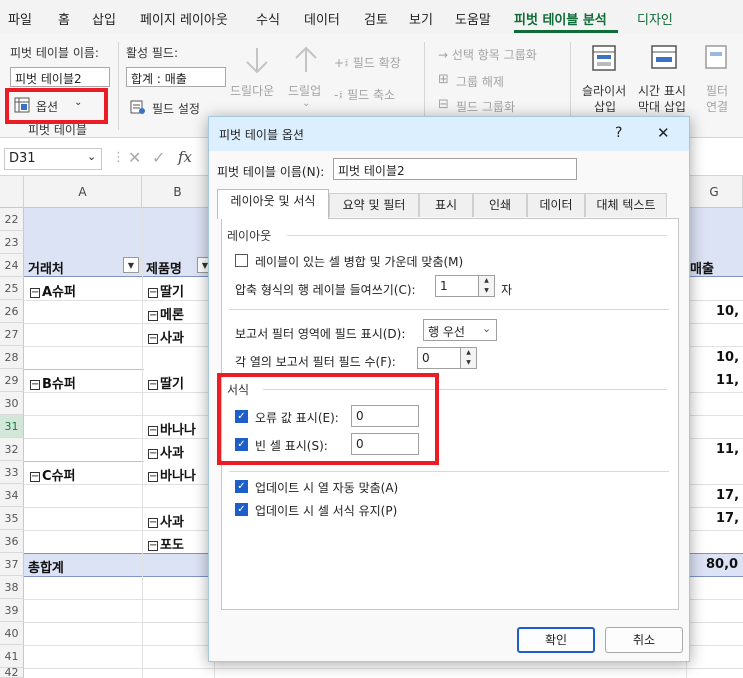  What do you see at coordinates (374, 205) in the screenshot?
I see `tab-totals-filters: 요약 및 필터` at bounding box center [374, 205].